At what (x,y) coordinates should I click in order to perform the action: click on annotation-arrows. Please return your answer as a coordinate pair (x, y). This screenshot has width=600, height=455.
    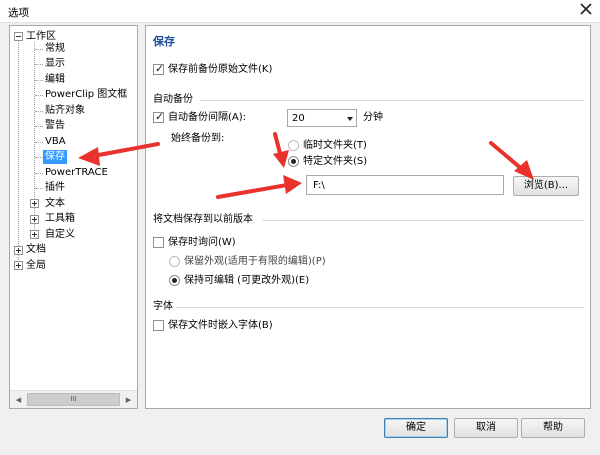
    Looking at the image, I should click on (306, 165).